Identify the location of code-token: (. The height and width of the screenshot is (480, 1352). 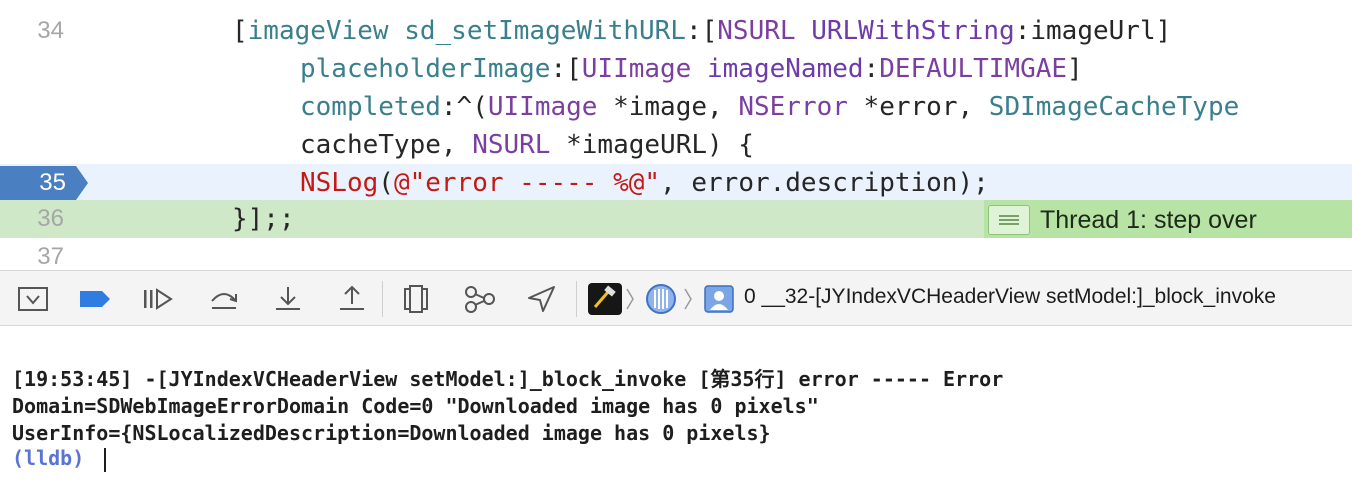
(386, 183).